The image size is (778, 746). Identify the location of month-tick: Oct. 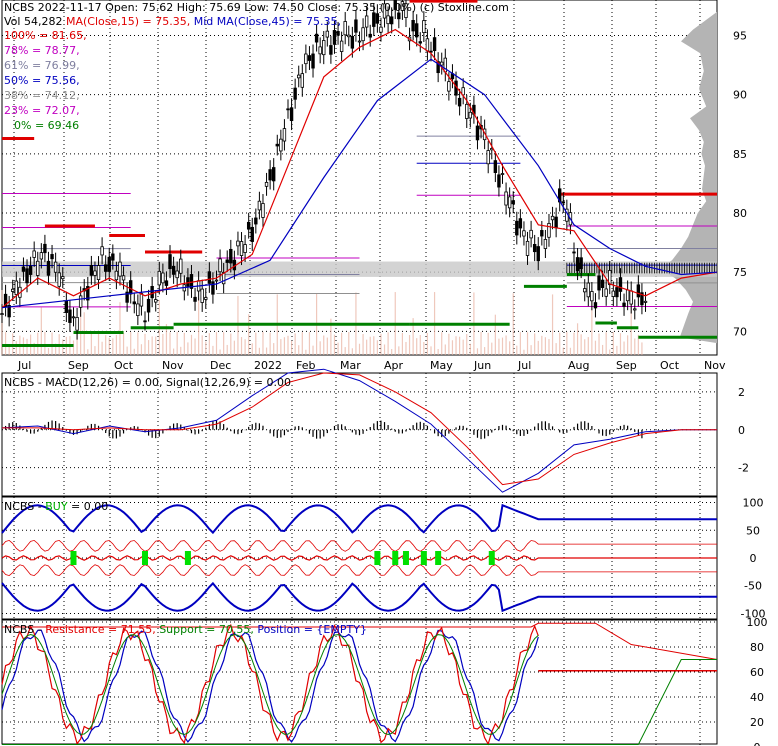
(124, 365).